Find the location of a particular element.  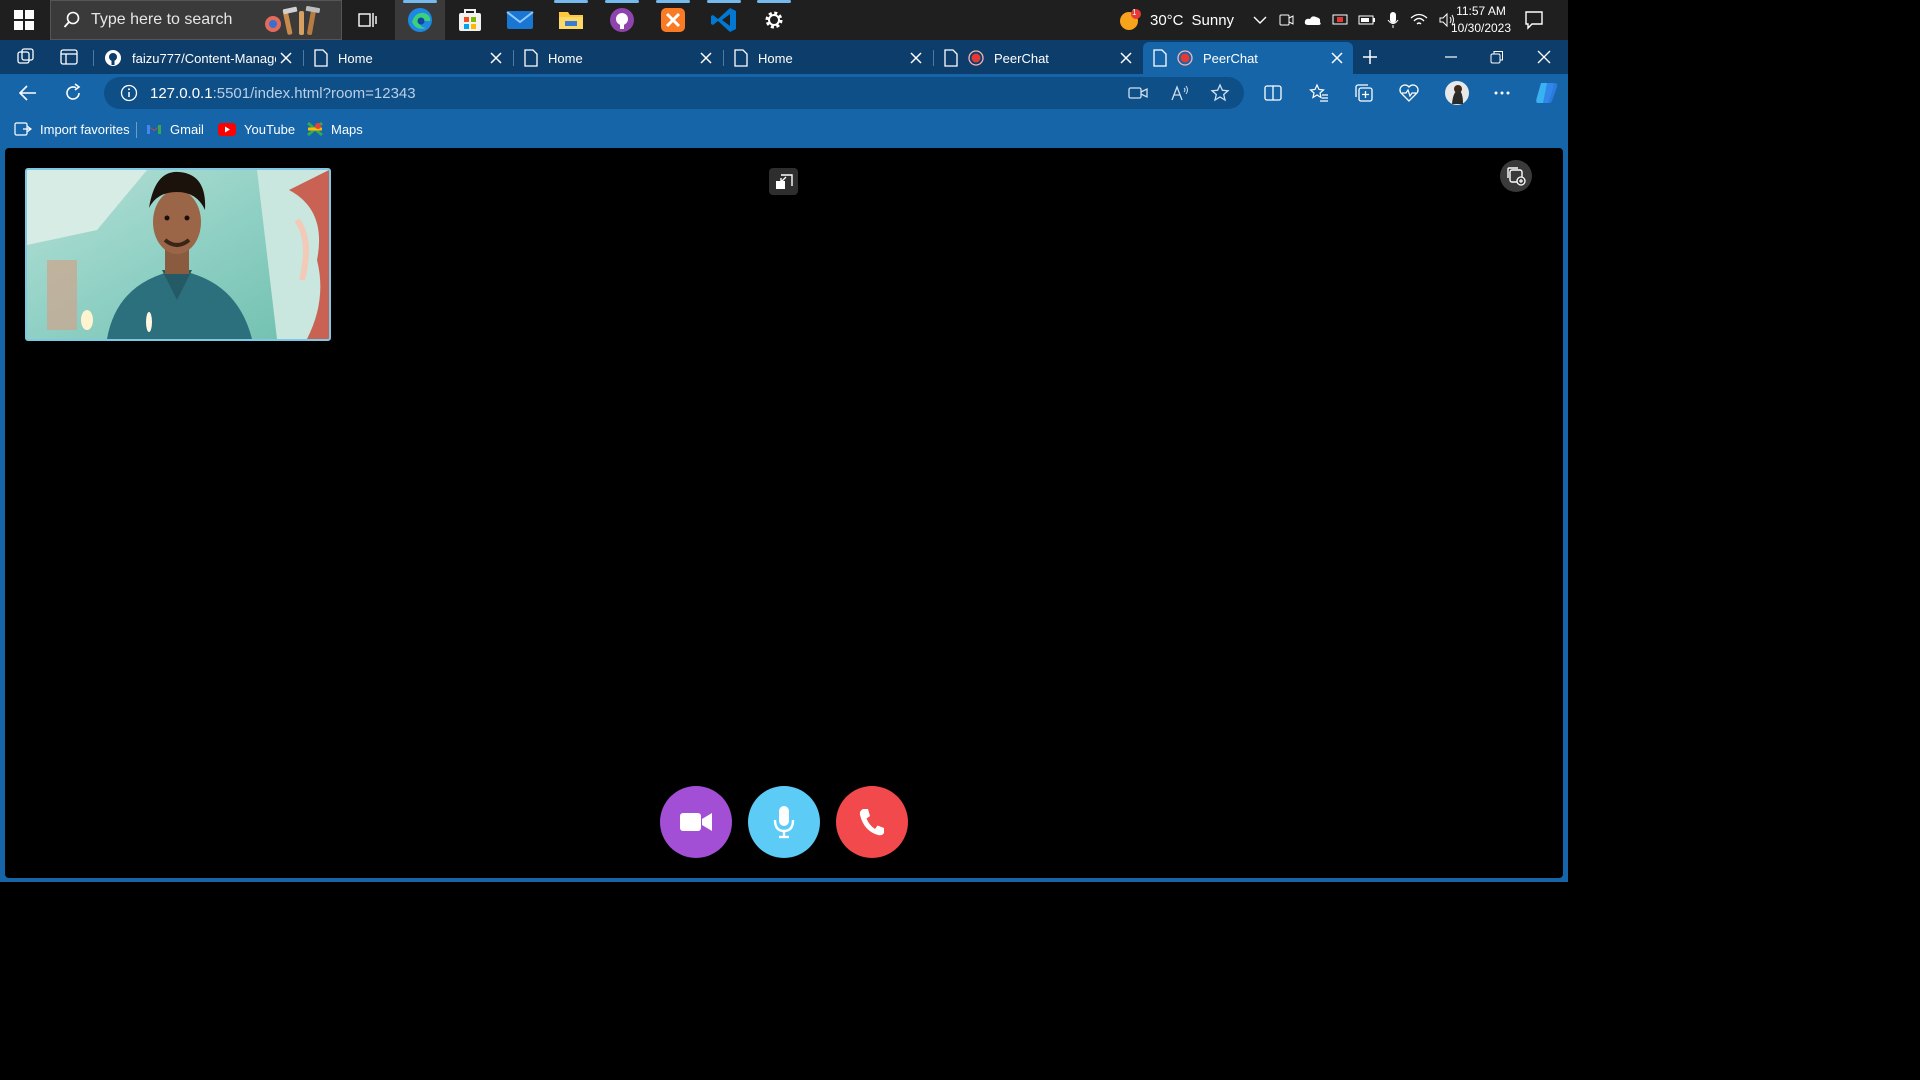

search-icon is located at coordinates (71, 19).